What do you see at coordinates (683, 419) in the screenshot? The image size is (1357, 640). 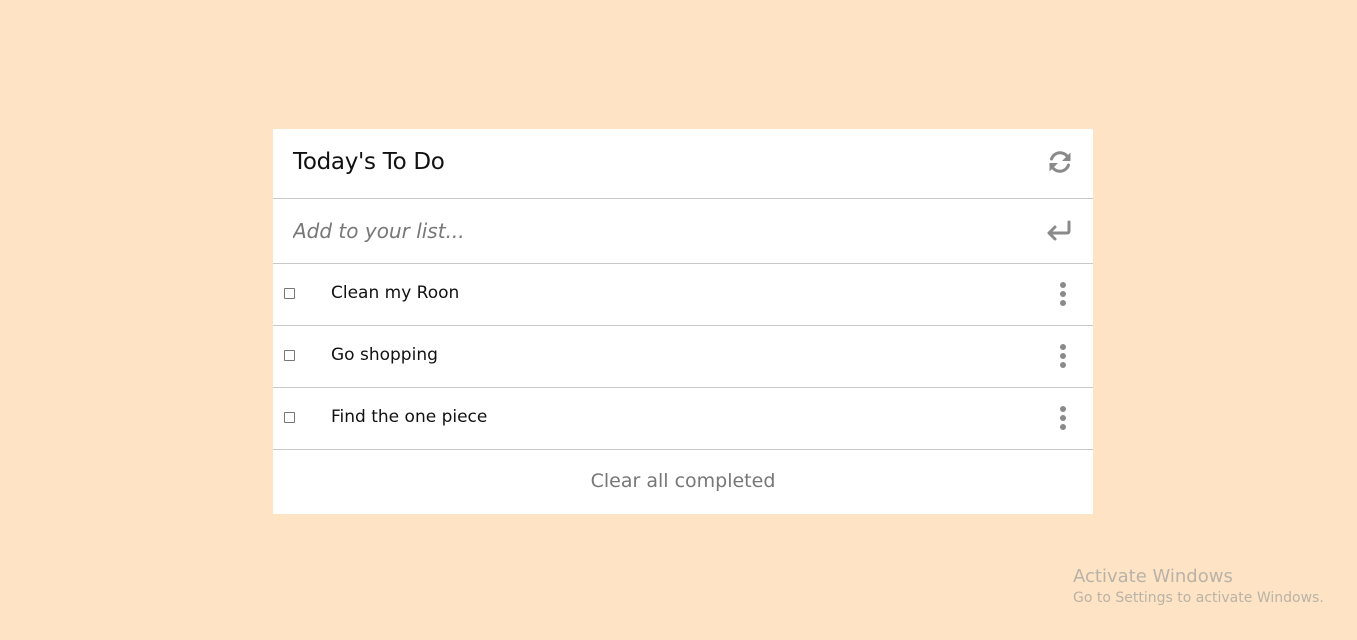 I see `todo-item: Find the one piece` at bounding box center [683, 419].